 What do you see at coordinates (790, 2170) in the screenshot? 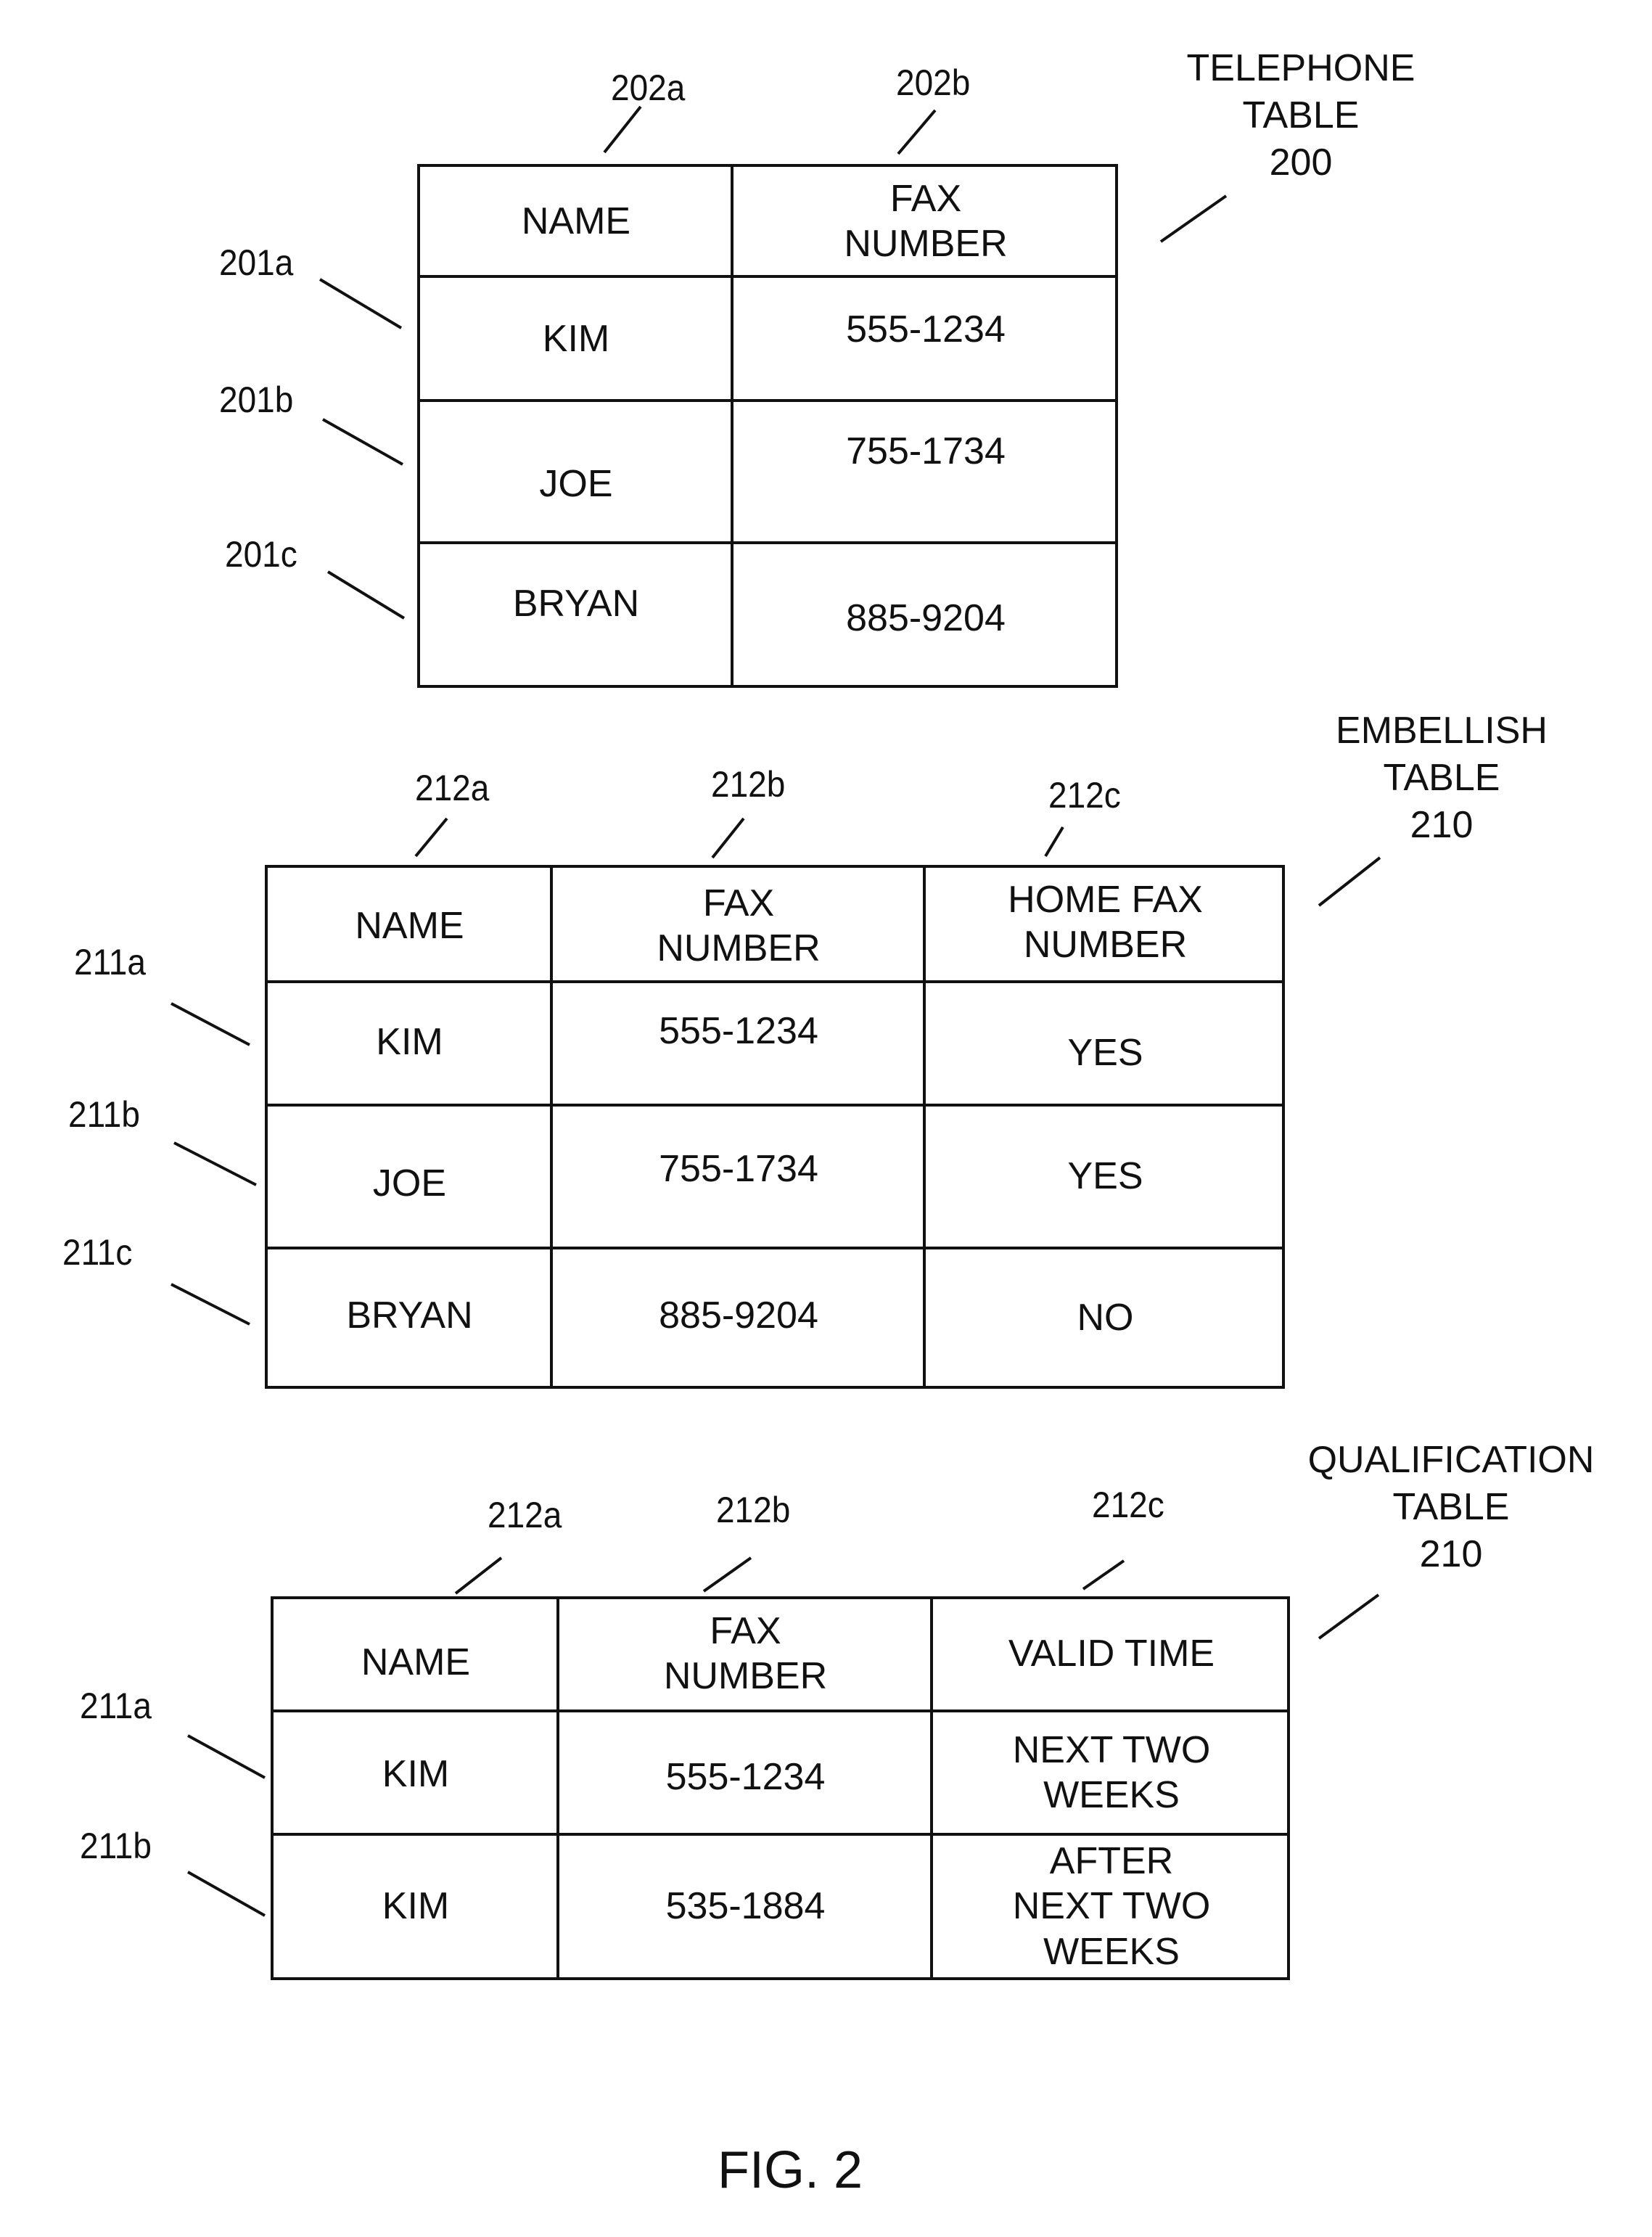
I see `figure-caption: FIG. 2` at bounding box center [790, 2170].